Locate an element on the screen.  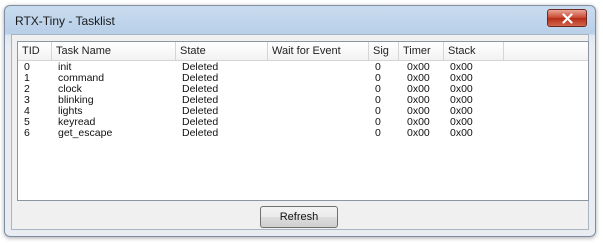
cell-tid: 6 is located at coordinates (27, 133).